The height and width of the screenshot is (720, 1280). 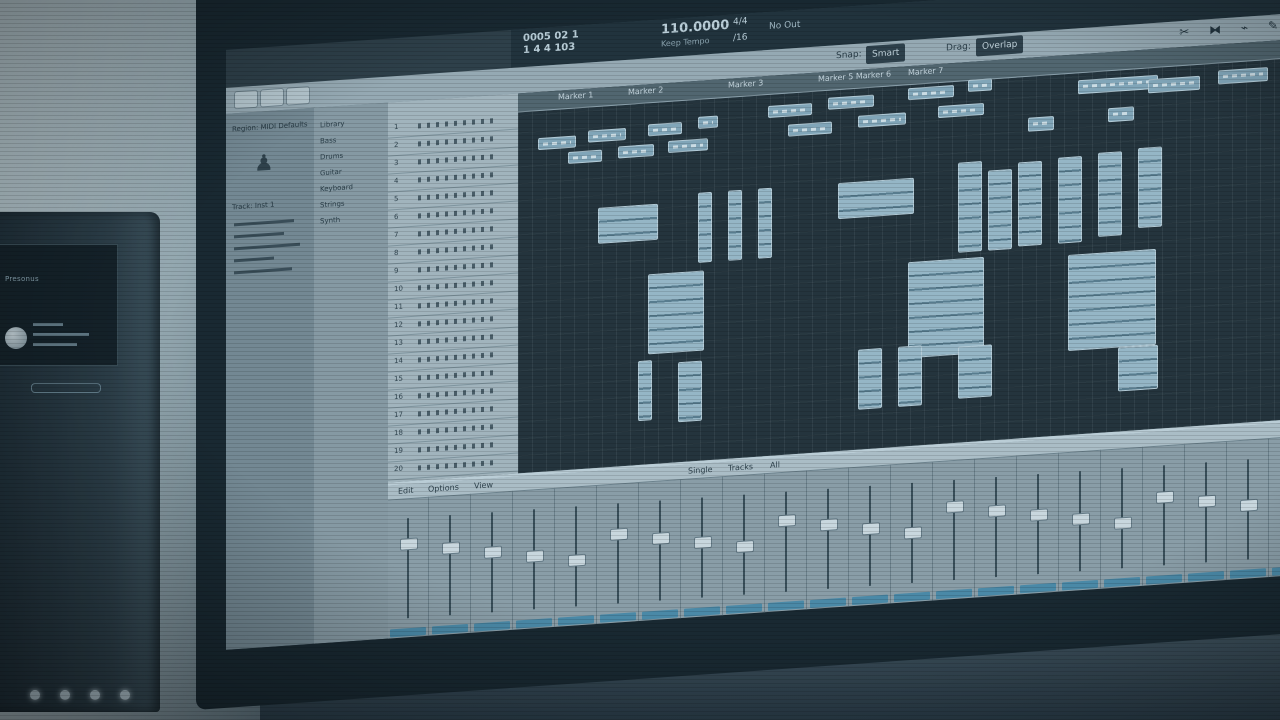 What do you see at coordinates (775, 465) in the screenshot?
I see `mixer-all-button: All` at bounding box center [775, 465].